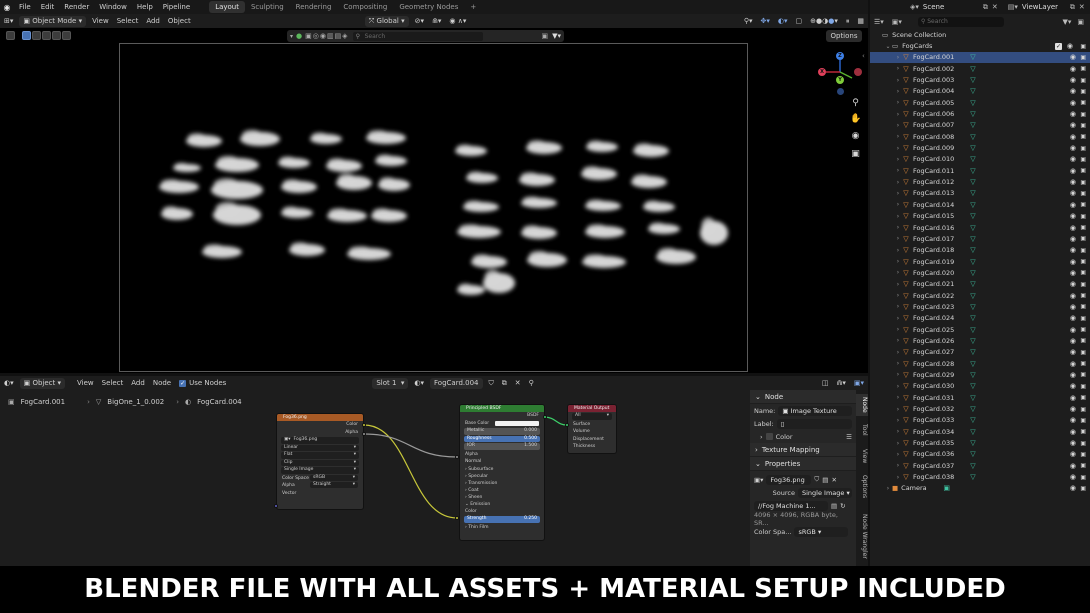  What do you see at coordinates (980, 125) in the screenshot?
I see `outliner-item: › ▽ FogCard.007 ▽ ◉ ▣` at bounding box center [980, 125].